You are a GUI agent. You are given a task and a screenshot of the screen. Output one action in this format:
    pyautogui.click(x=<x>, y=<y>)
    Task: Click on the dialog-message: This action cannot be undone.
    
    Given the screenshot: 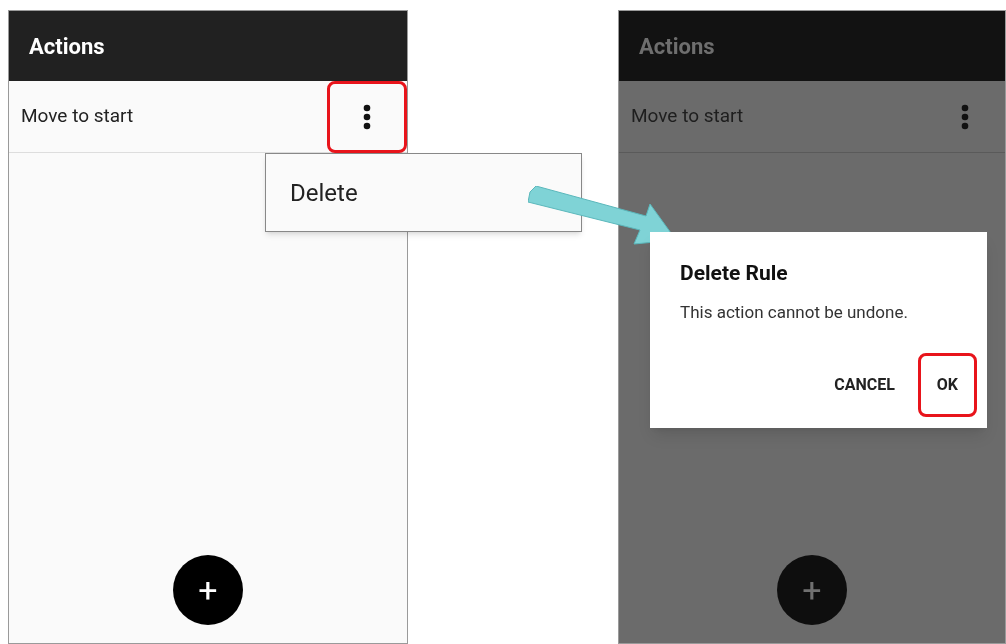 What is the action you would take?
    pyautogui.click(x=794, y=312)
    